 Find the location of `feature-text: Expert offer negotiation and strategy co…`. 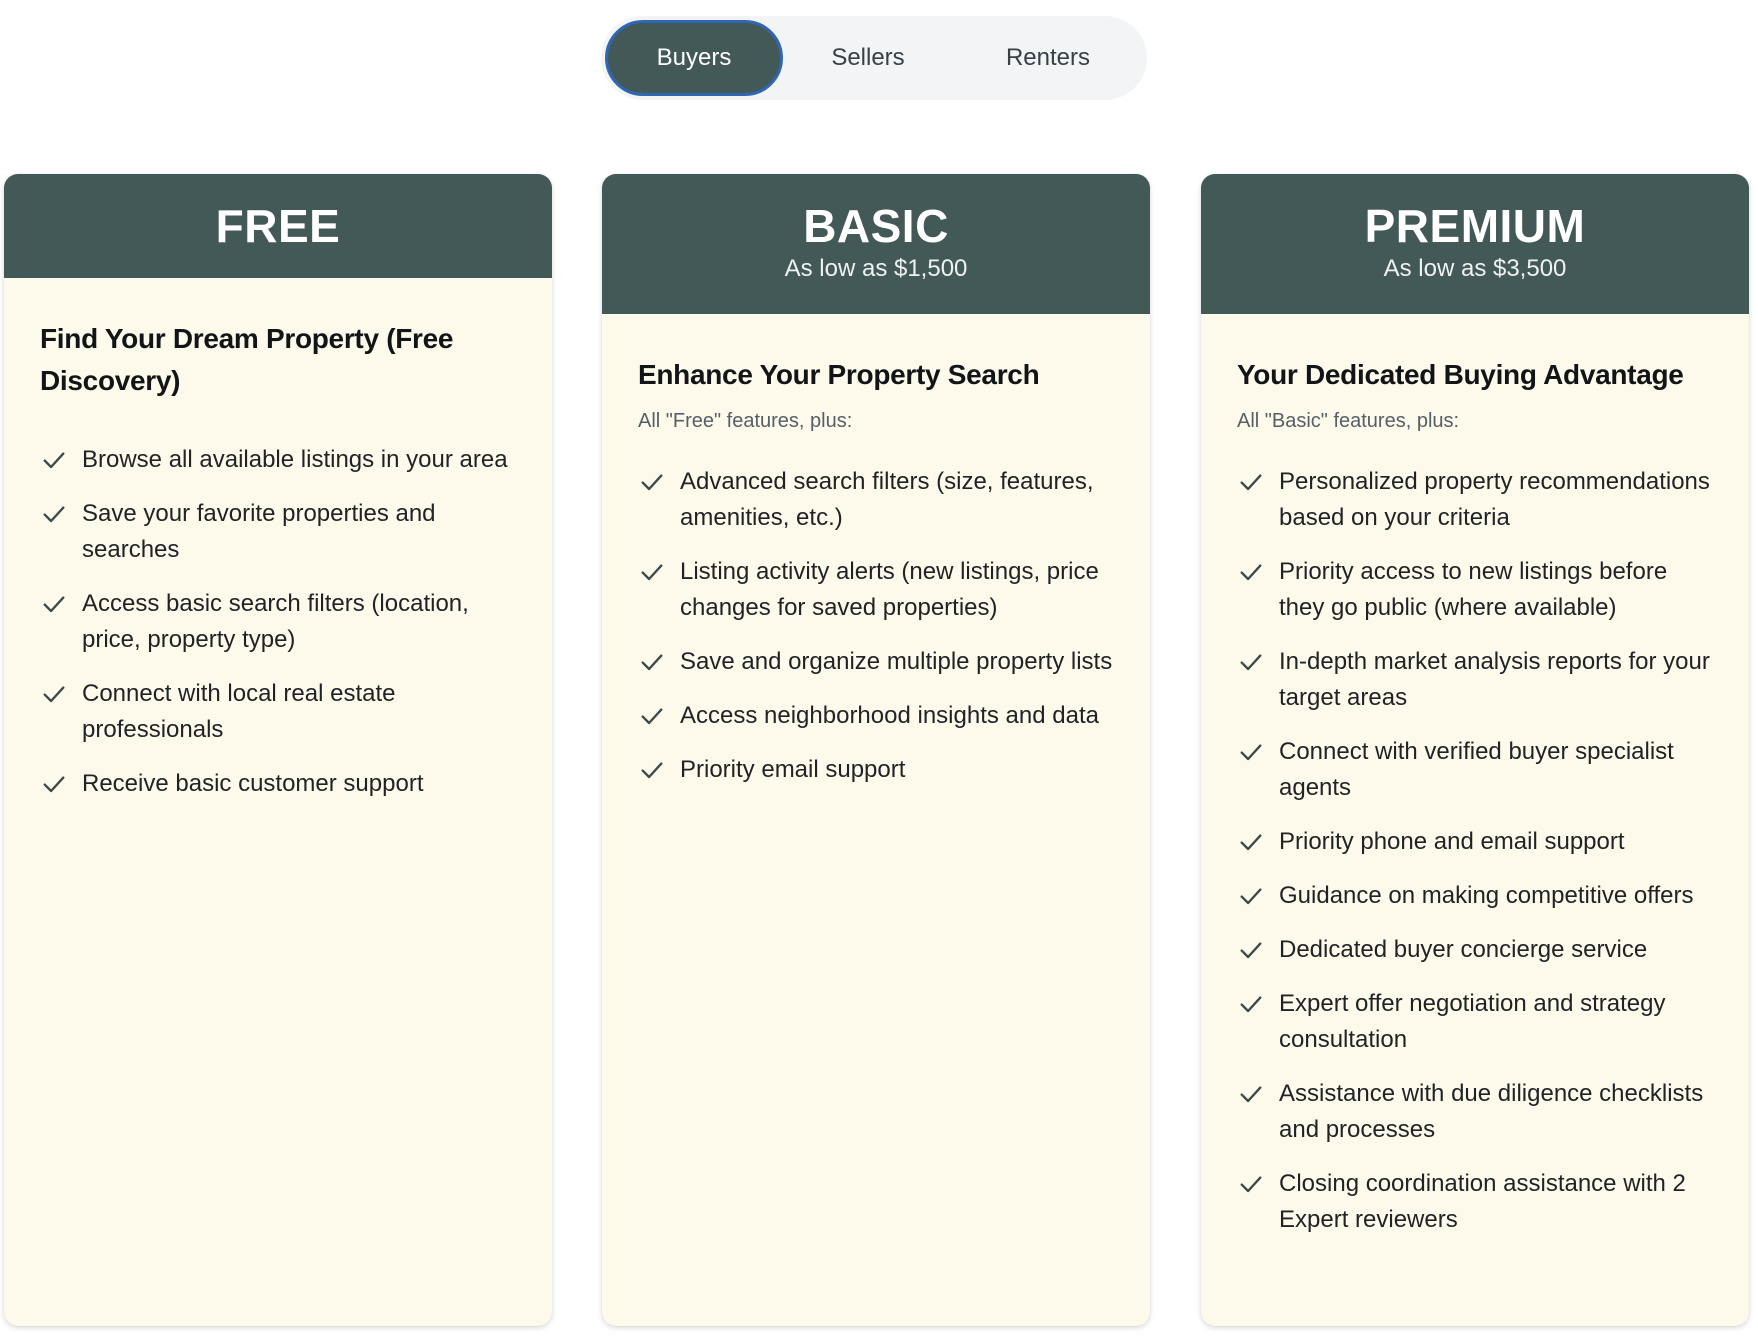

feature-text: Expert offer negotiation and strategy co… is located at coordinates (1472, 1021).